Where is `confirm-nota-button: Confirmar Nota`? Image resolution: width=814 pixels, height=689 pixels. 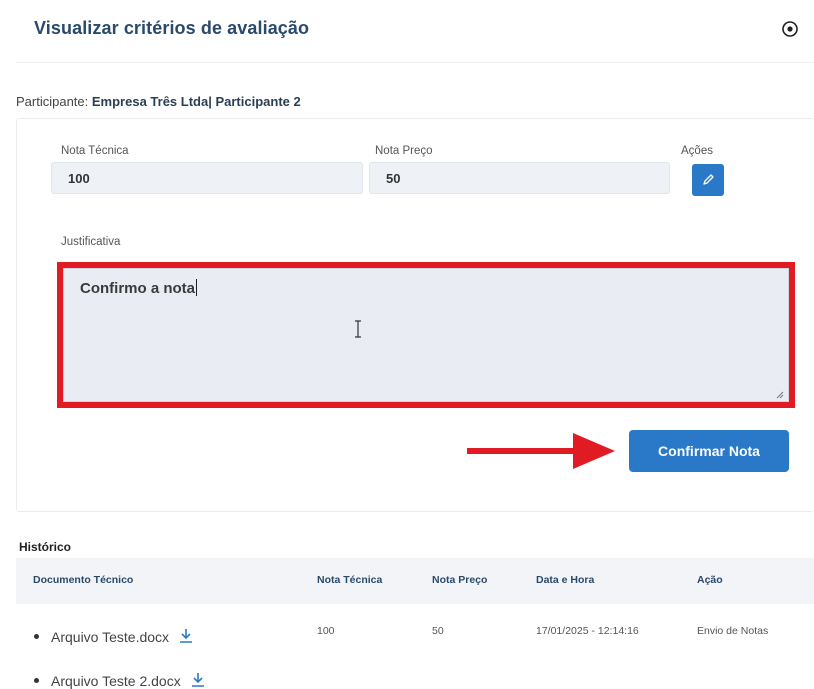 confirm-nota-button: Confirmar Nota is located at coordinates (709, 451).